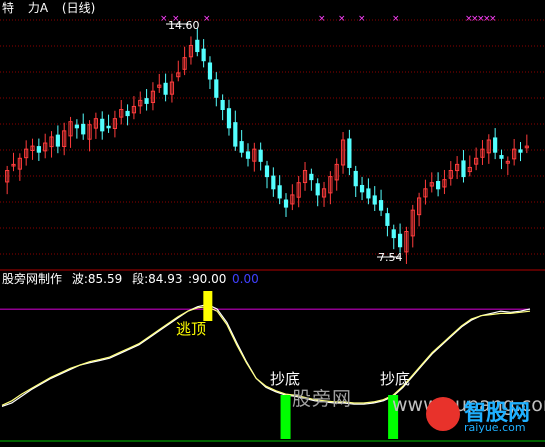  Describe the element at coordinates (390, 257) in the screenshot. I see `low-price-label: 7.54` at that location.